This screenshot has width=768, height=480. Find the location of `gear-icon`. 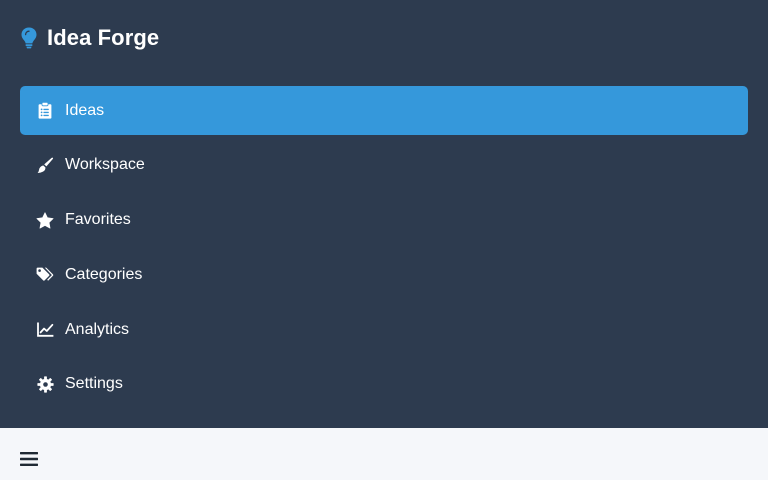

gear-icon is located at coordinates (45, 384).